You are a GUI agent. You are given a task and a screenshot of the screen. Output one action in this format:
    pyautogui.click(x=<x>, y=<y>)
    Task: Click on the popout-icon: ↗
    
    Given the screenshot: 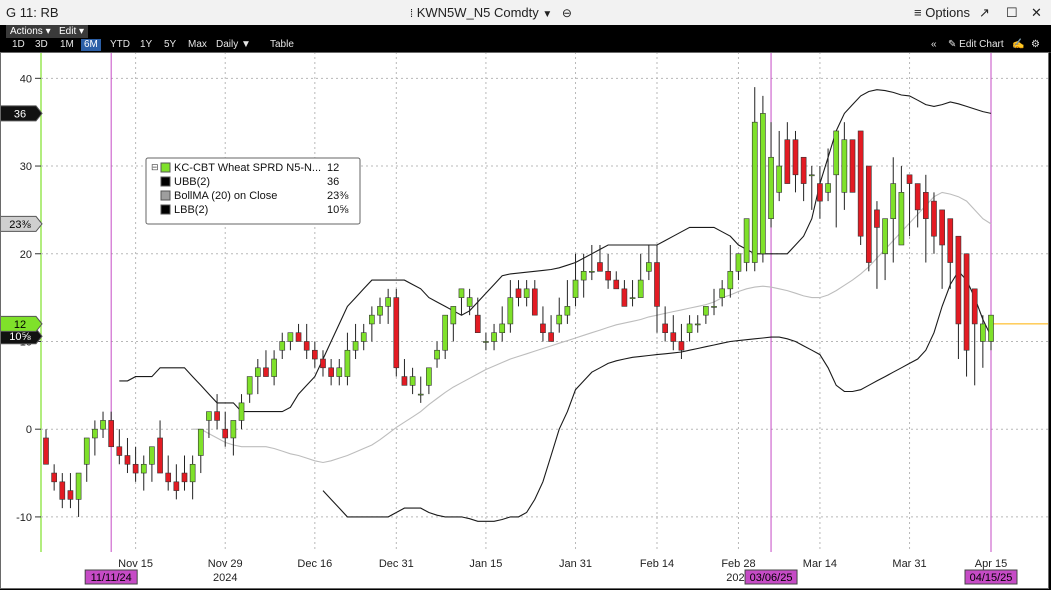 What is the action you would take?
    pyautogui.click(x=984, y=13)
    